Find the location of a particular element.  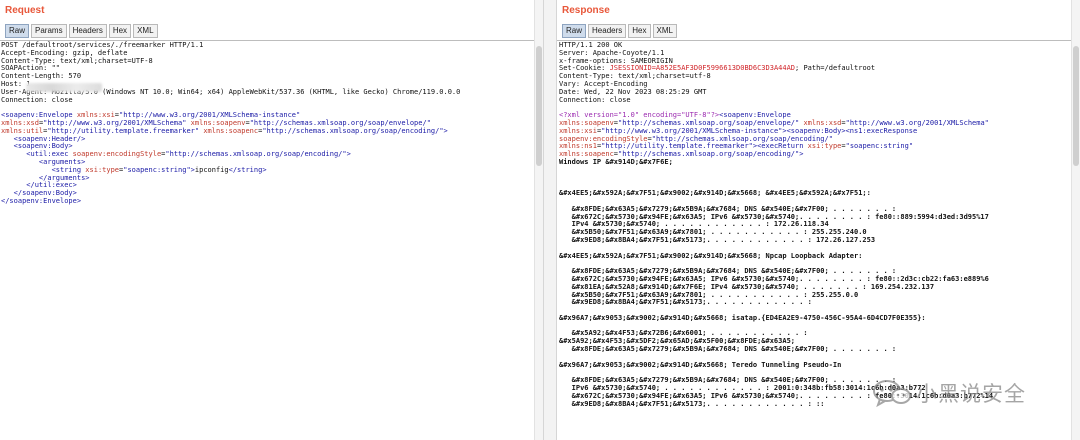

code-token: Date: Wed, 22 Nov 2023 08:25:29 GMT is located at coordinates (633, 91).